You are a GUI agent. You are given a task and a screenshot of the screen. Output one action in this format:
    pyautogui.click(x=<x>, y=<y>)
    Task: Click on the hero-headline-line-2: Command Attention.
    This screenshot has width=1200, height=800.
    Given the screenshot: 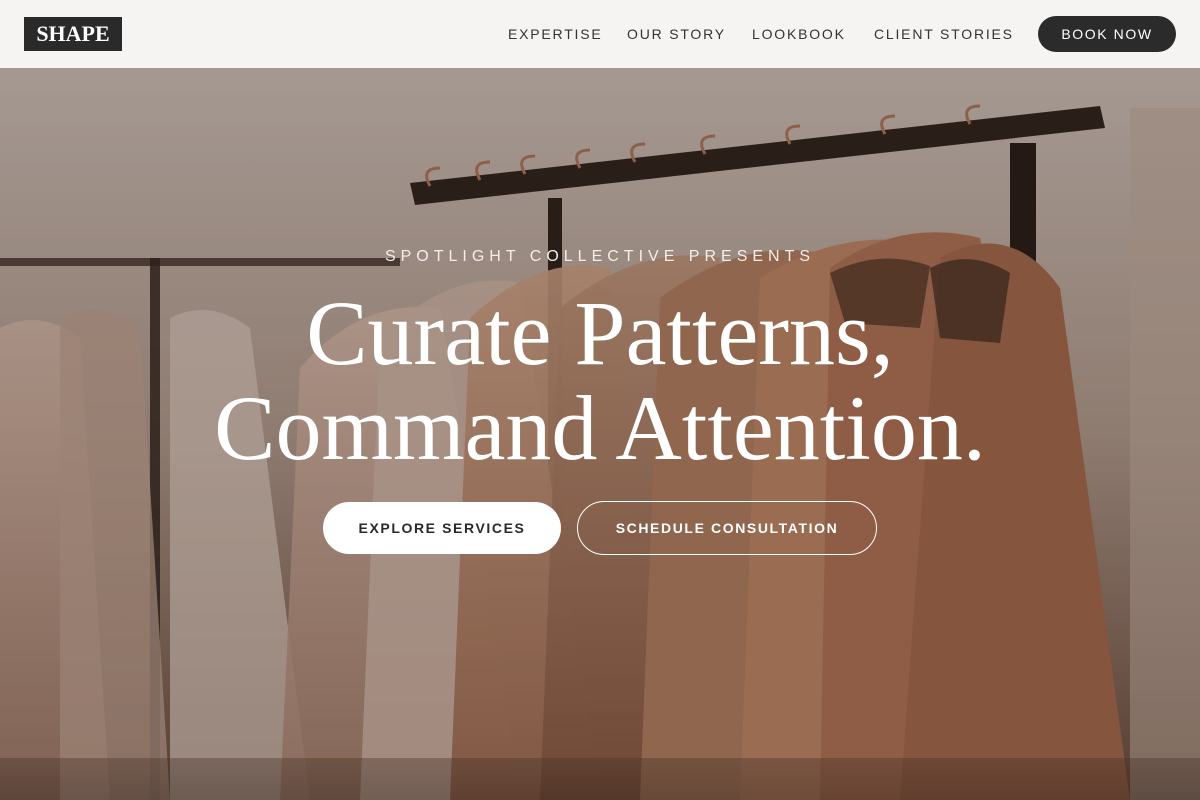 What is the action you would take?
    pyautogui.click(x=600, y=428)
    